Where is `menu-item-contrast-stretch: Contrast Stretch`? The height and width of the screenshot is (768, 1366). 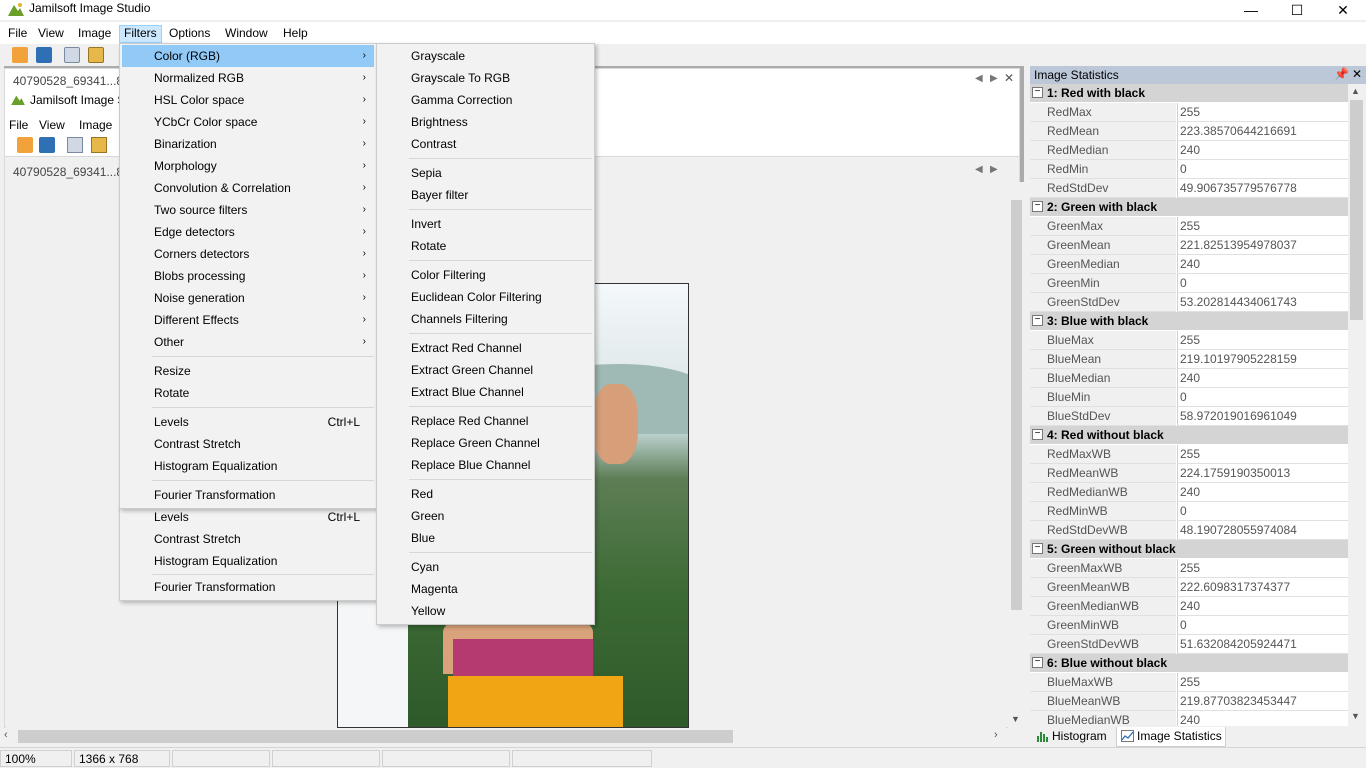
menu-item-contrast-stretch: Contrast Stretch is located at coordinates (248, 444).